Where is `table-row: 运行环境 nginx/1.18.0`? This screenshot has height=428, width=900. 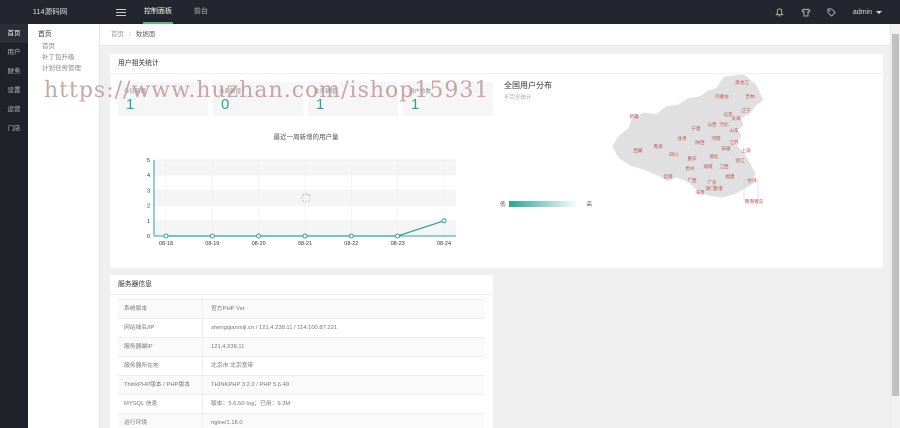
table-row: 运行环境 nginx/1.18.0 is located at coordinates (301, 420).